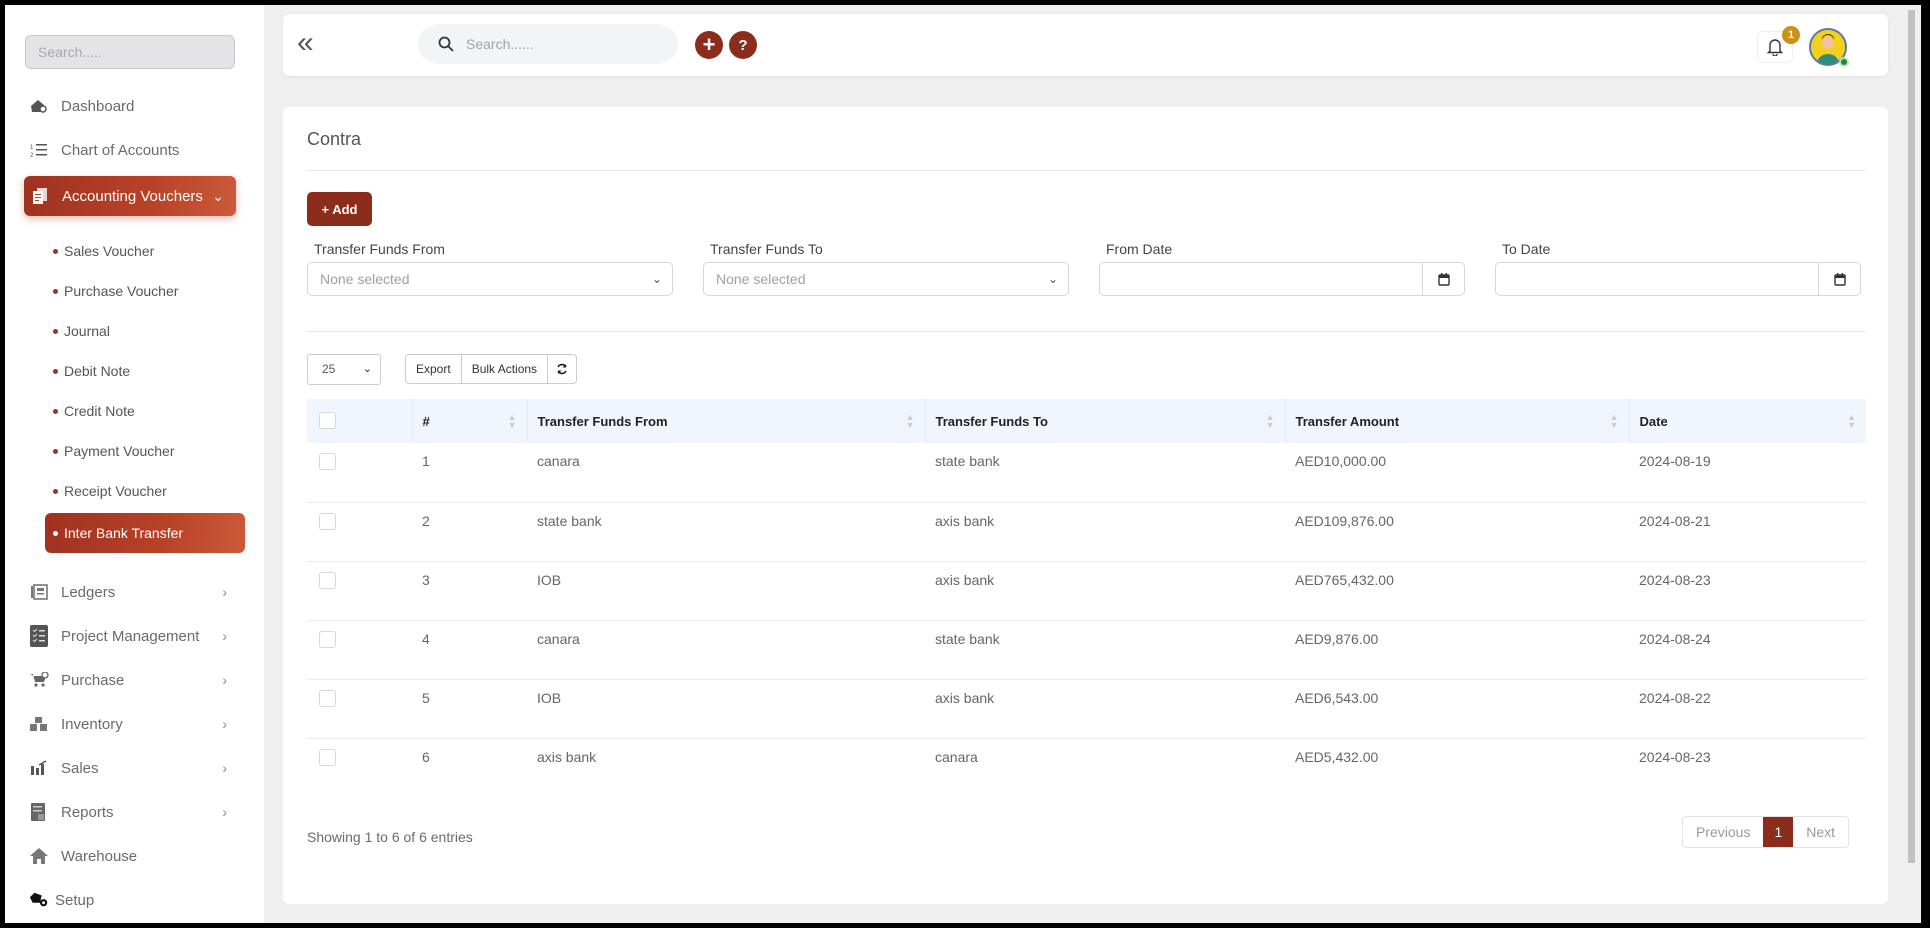 This screenshot has width=1930, height=928. I want to click on checklist-icon, so click(39, 636).